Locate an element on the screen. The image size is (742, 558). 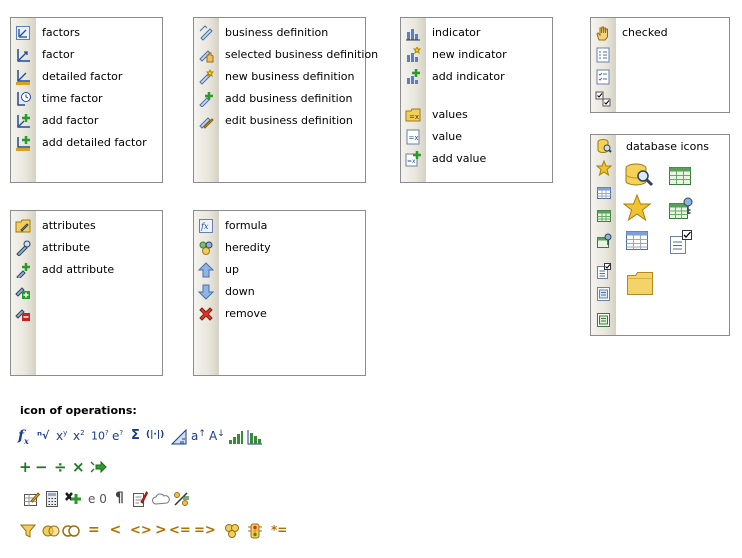
list-item-label: add business definition is located at coordinates (289, 98).